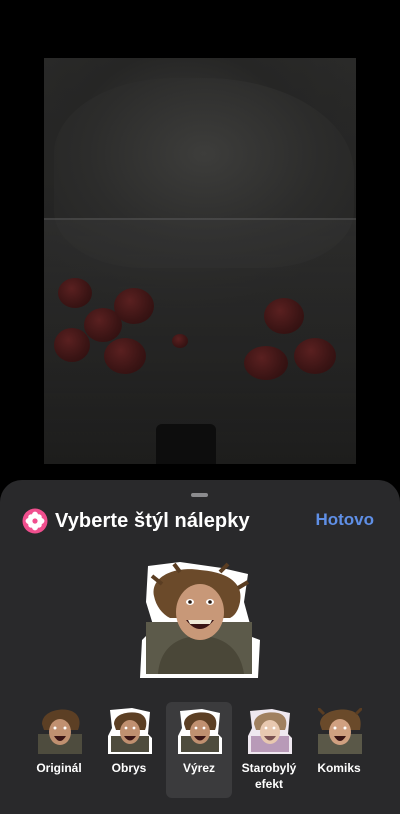  What do you see at coordinates (344, 520) in the screenshot?
I see `done-button: Hotovo` at bounding box center [344, 520].